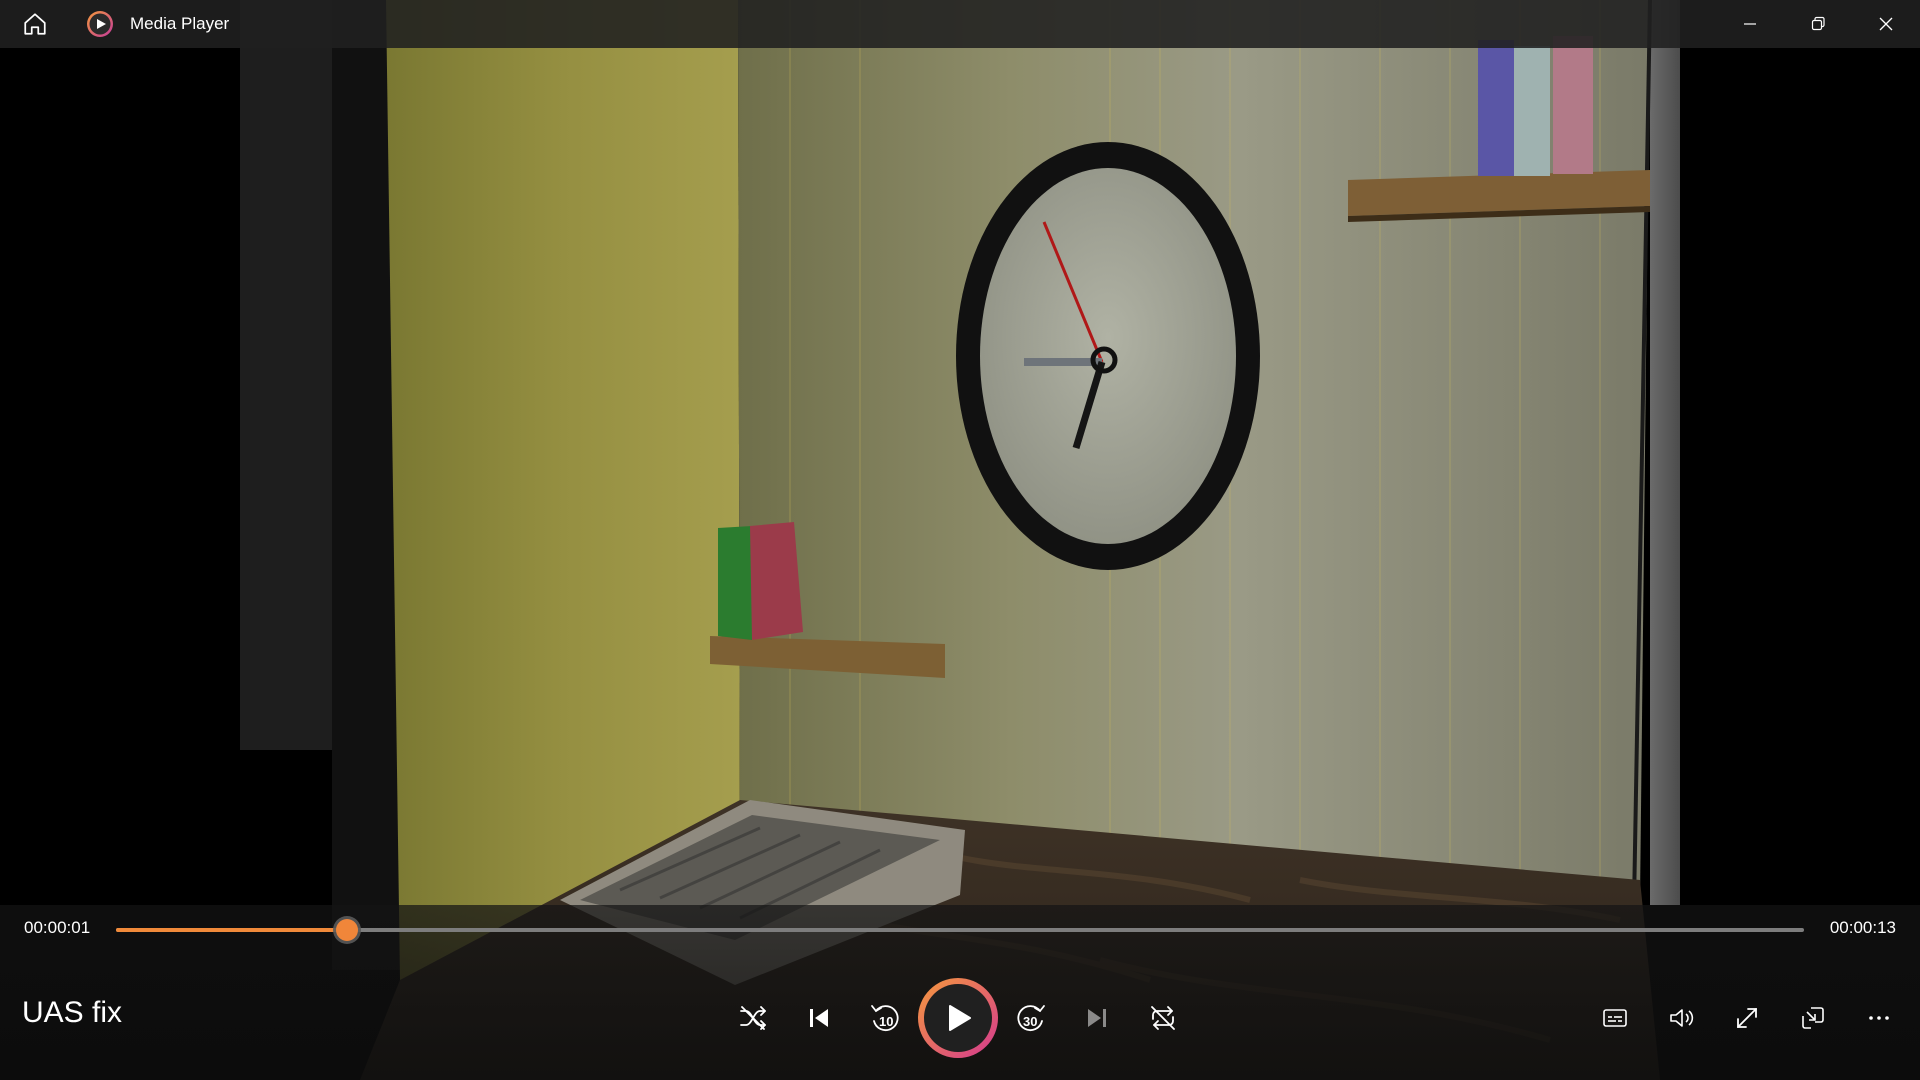  Describe the element at coordinates (886, 1021) in the screenshot. I see `rewind-seconds-label: 10` at that location.